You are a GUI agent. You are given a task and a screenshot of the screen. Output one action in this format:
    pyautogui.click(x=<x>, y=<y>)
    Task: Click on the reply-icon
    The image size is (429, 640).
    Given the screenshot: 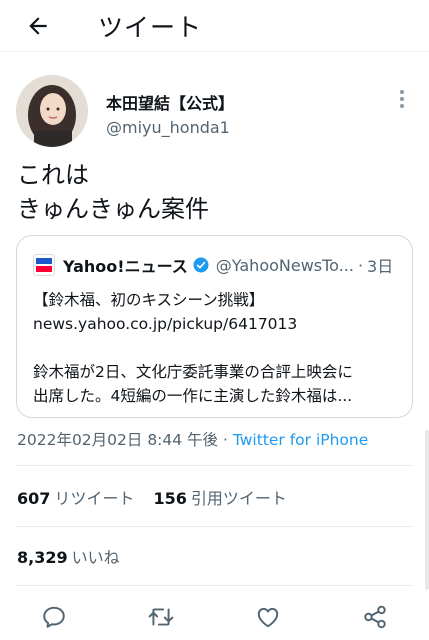 What is the action you would take?
    pyautogui.click(x=54, y=617)
    